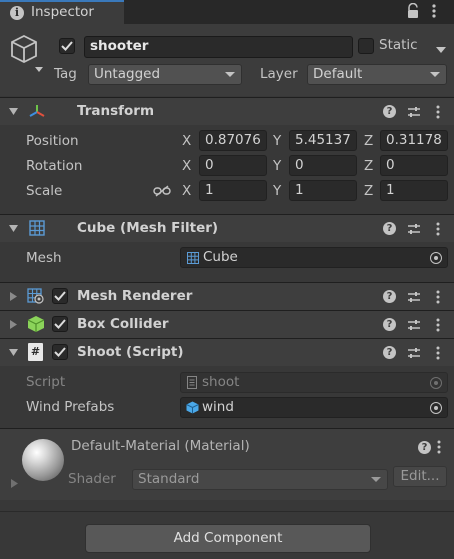 The width and height of the screenshot is (454, 559). What do you see at coordinates (130, 352) in the screenshot?
I see `shoot-script-title: Shoot (Script)` at bounding box center [130, 352].